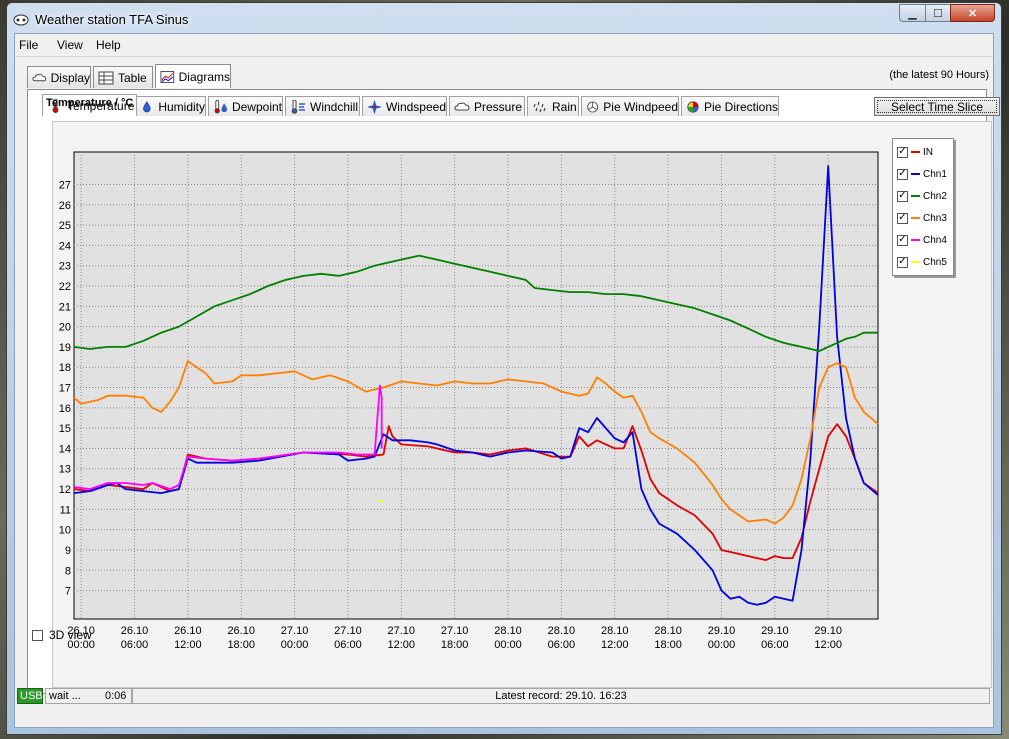 The width and height of the screenshot is (1009, 739). I want to click on legend-item-chn5: ✓ Chn5, so click(922, 262).